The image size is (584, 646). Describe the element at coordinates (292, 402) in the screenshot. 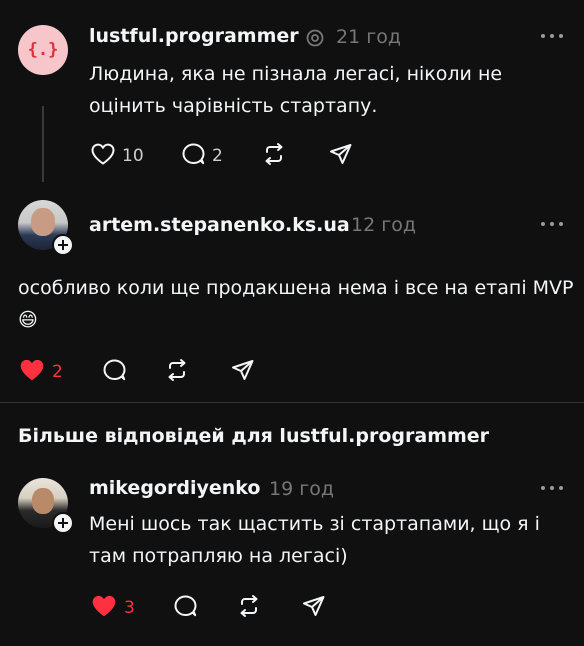

I see `section-divider` at that location.